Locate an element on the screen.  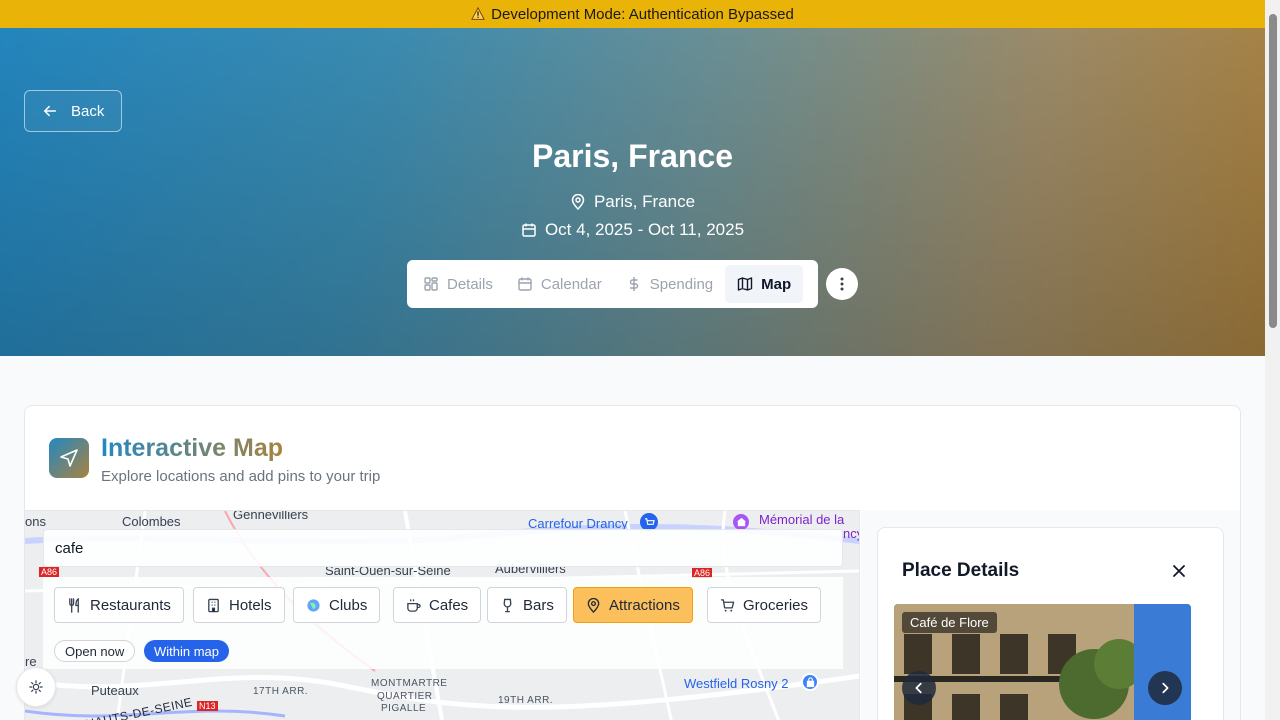
tab-map-label: Map is located at coordinates (776, 284).